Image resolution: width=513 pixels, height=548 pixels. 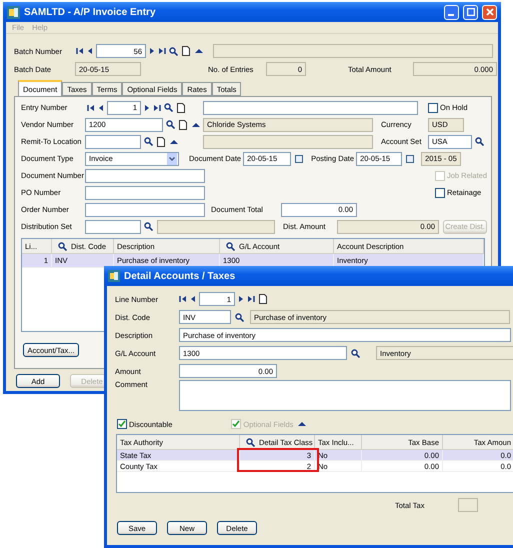 I want to click on window-title: SAMLTD - A/P Invoice Entry, so click(x=90, y=12).